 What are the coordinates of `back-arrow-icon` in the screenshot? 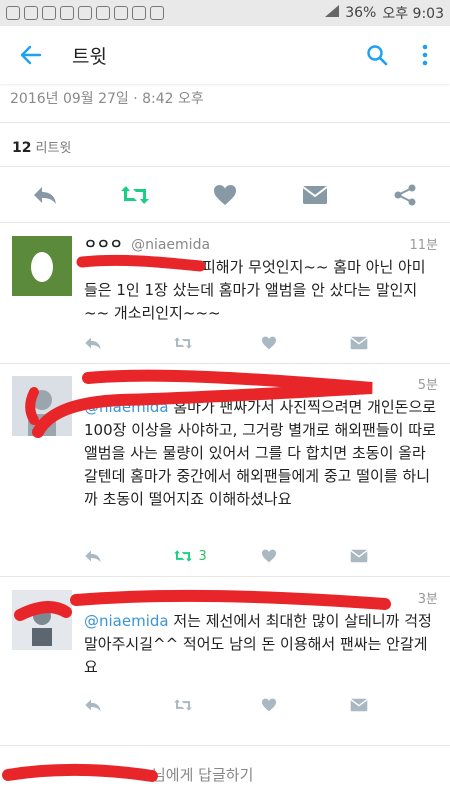 It's located at (31, 55).